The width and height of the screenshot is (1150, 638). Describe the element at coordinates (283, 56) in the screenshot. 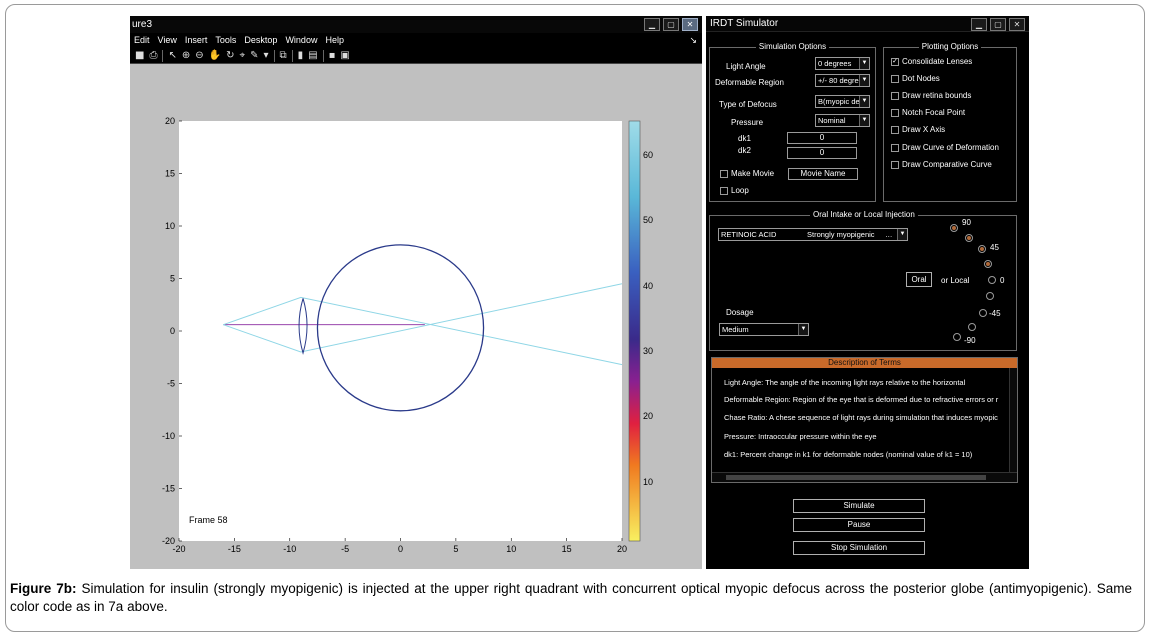

I see `link-icon: ⧉` at that location.